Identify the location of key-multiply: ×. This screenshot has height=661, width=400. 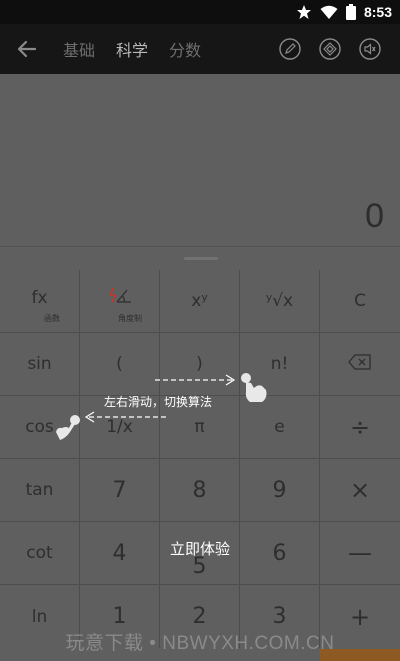
(360, 490).